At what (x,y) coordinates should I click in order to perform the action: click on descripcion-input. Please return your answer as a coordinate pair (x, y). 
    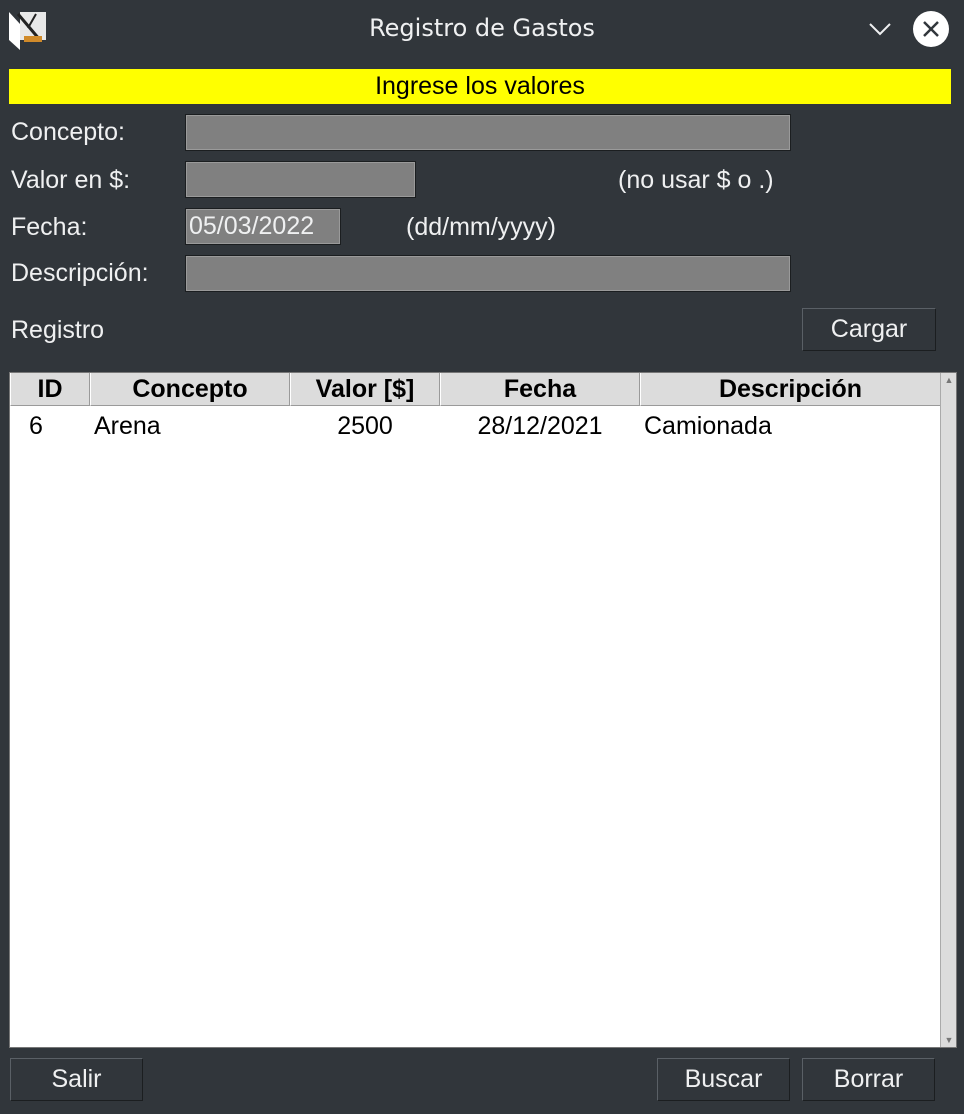
    Looking at the image, I should click on (488, 273).